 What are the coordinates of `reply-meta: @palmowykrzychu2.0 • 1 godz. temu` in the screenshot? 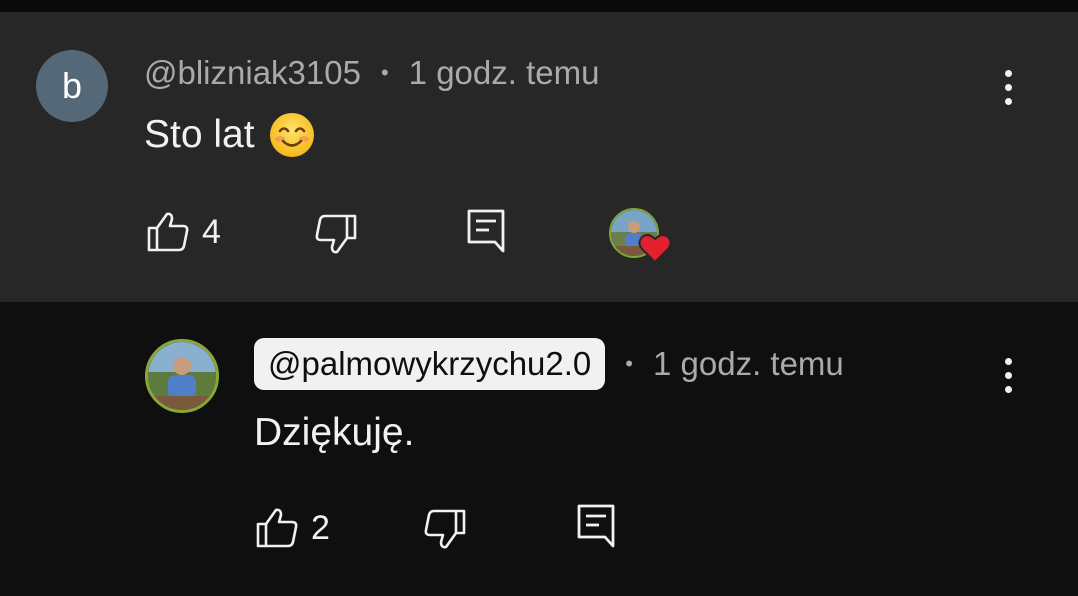 It's located at (549, 364).